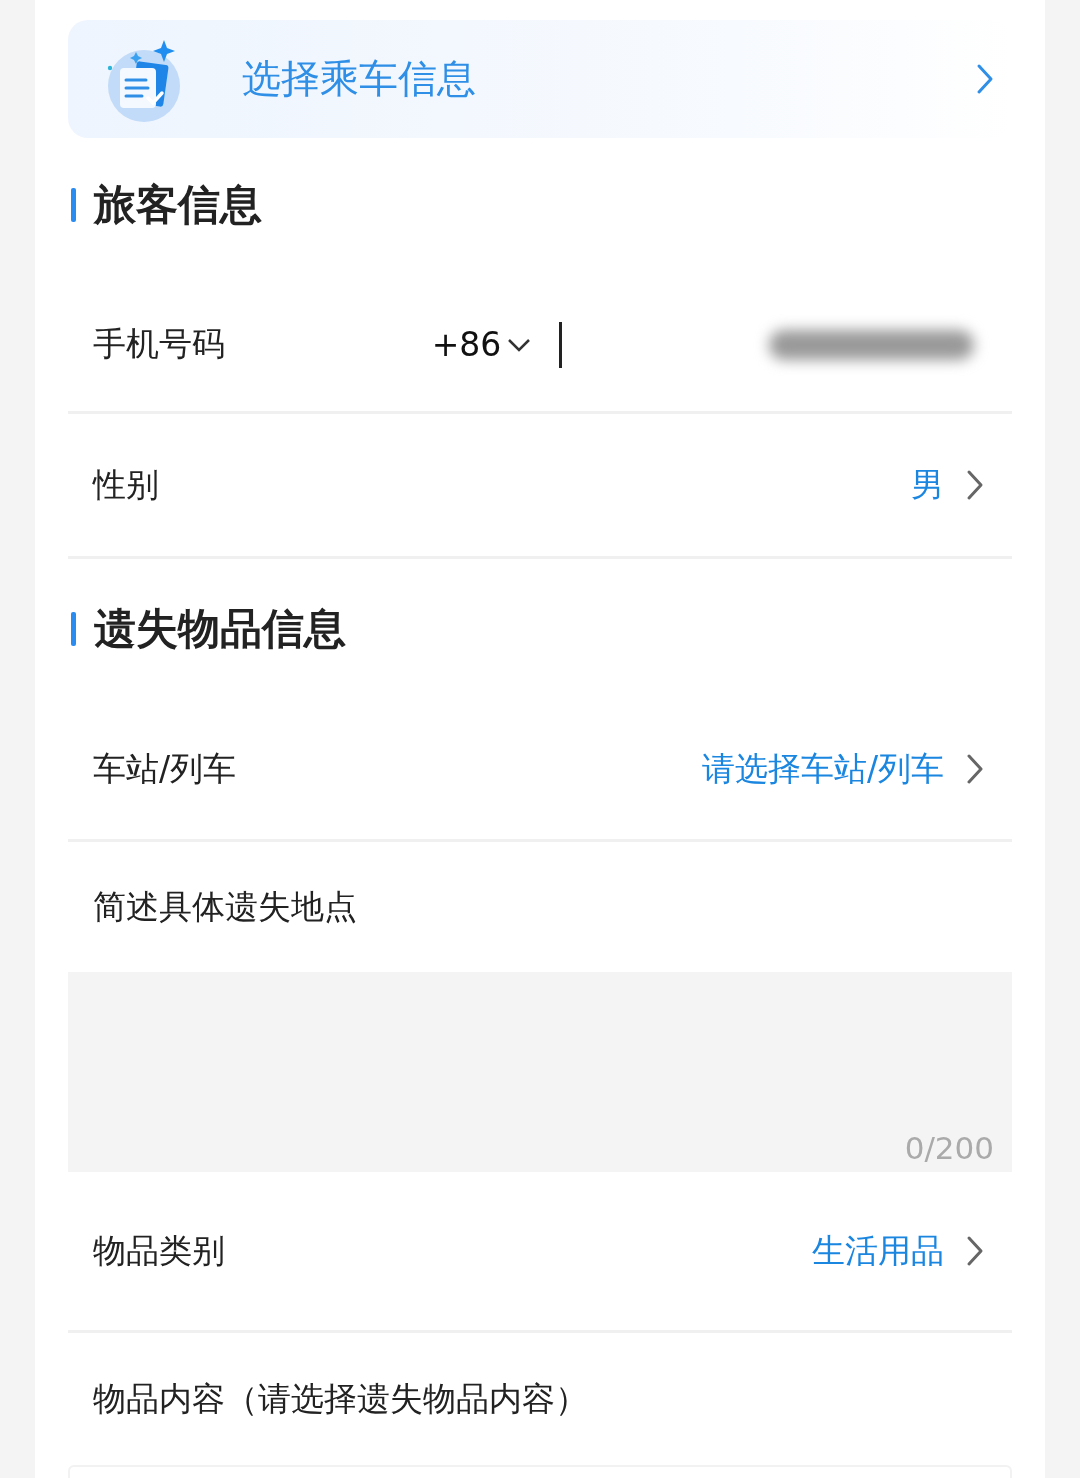 This screenshot has height=1478, width=1080. Describe the element at coordinates (927, 485) in the screenshot. I see `select-value: 男` at that location.